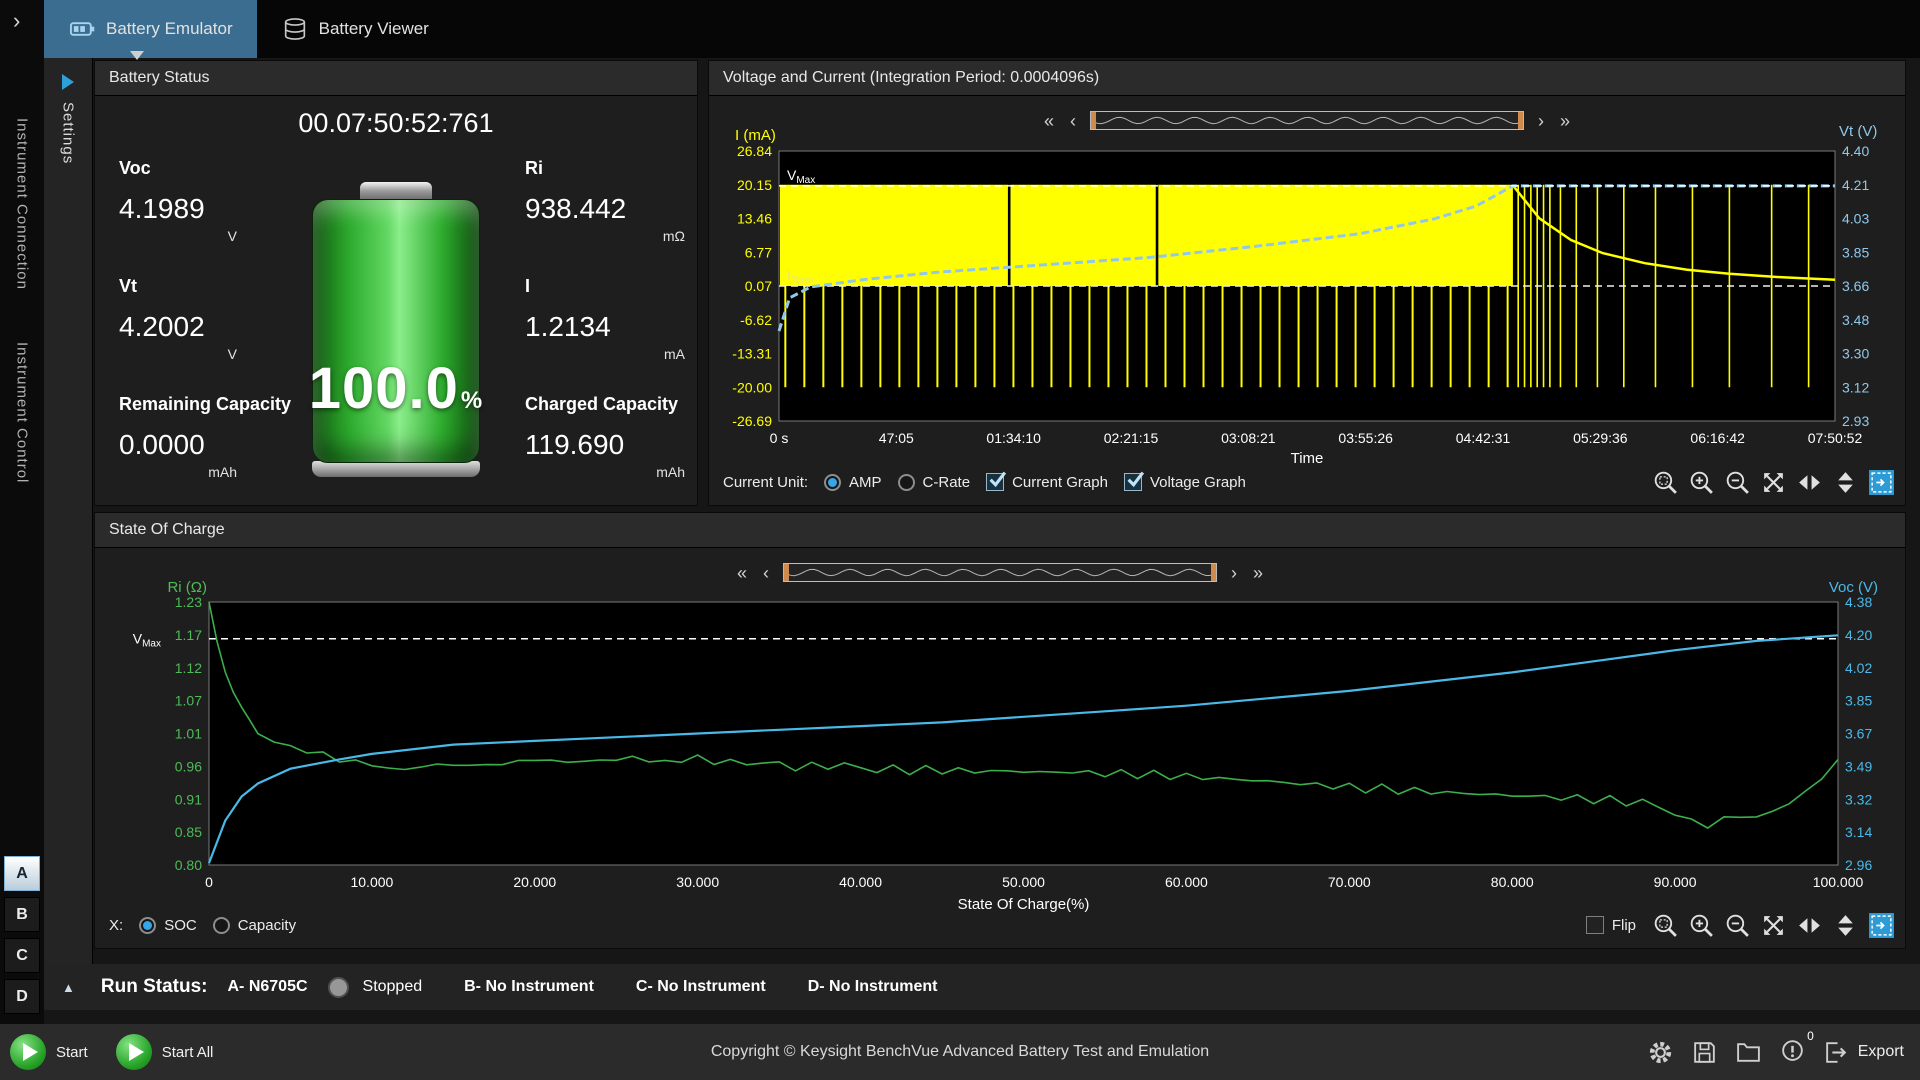 The height and width of the screenshot is (1080, 1920). What do you see at coordinates (1858, 734) in the screenshot?
I see `svg-text: 3.67` at bounding box center [1858, 734].